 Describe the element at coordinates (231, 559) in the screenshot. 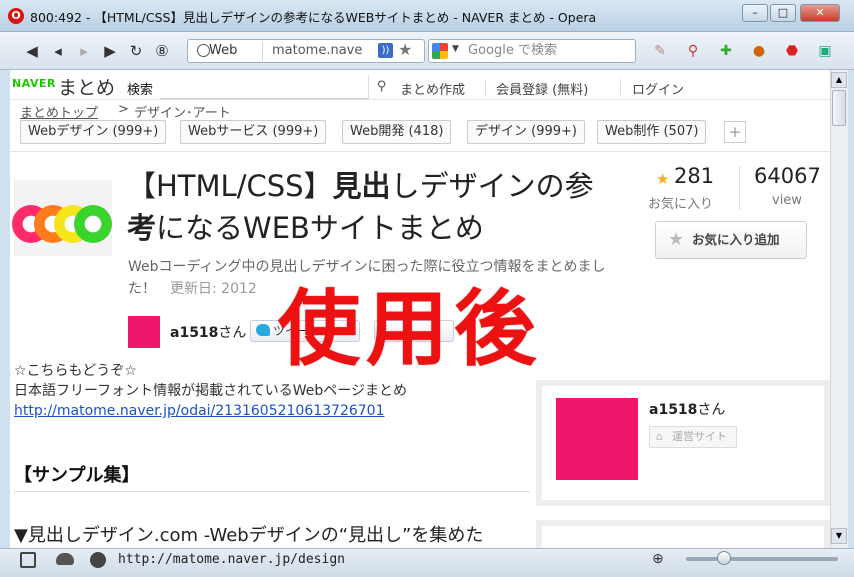

I see `status-url: http://matome.naver.jp/design` at that location.